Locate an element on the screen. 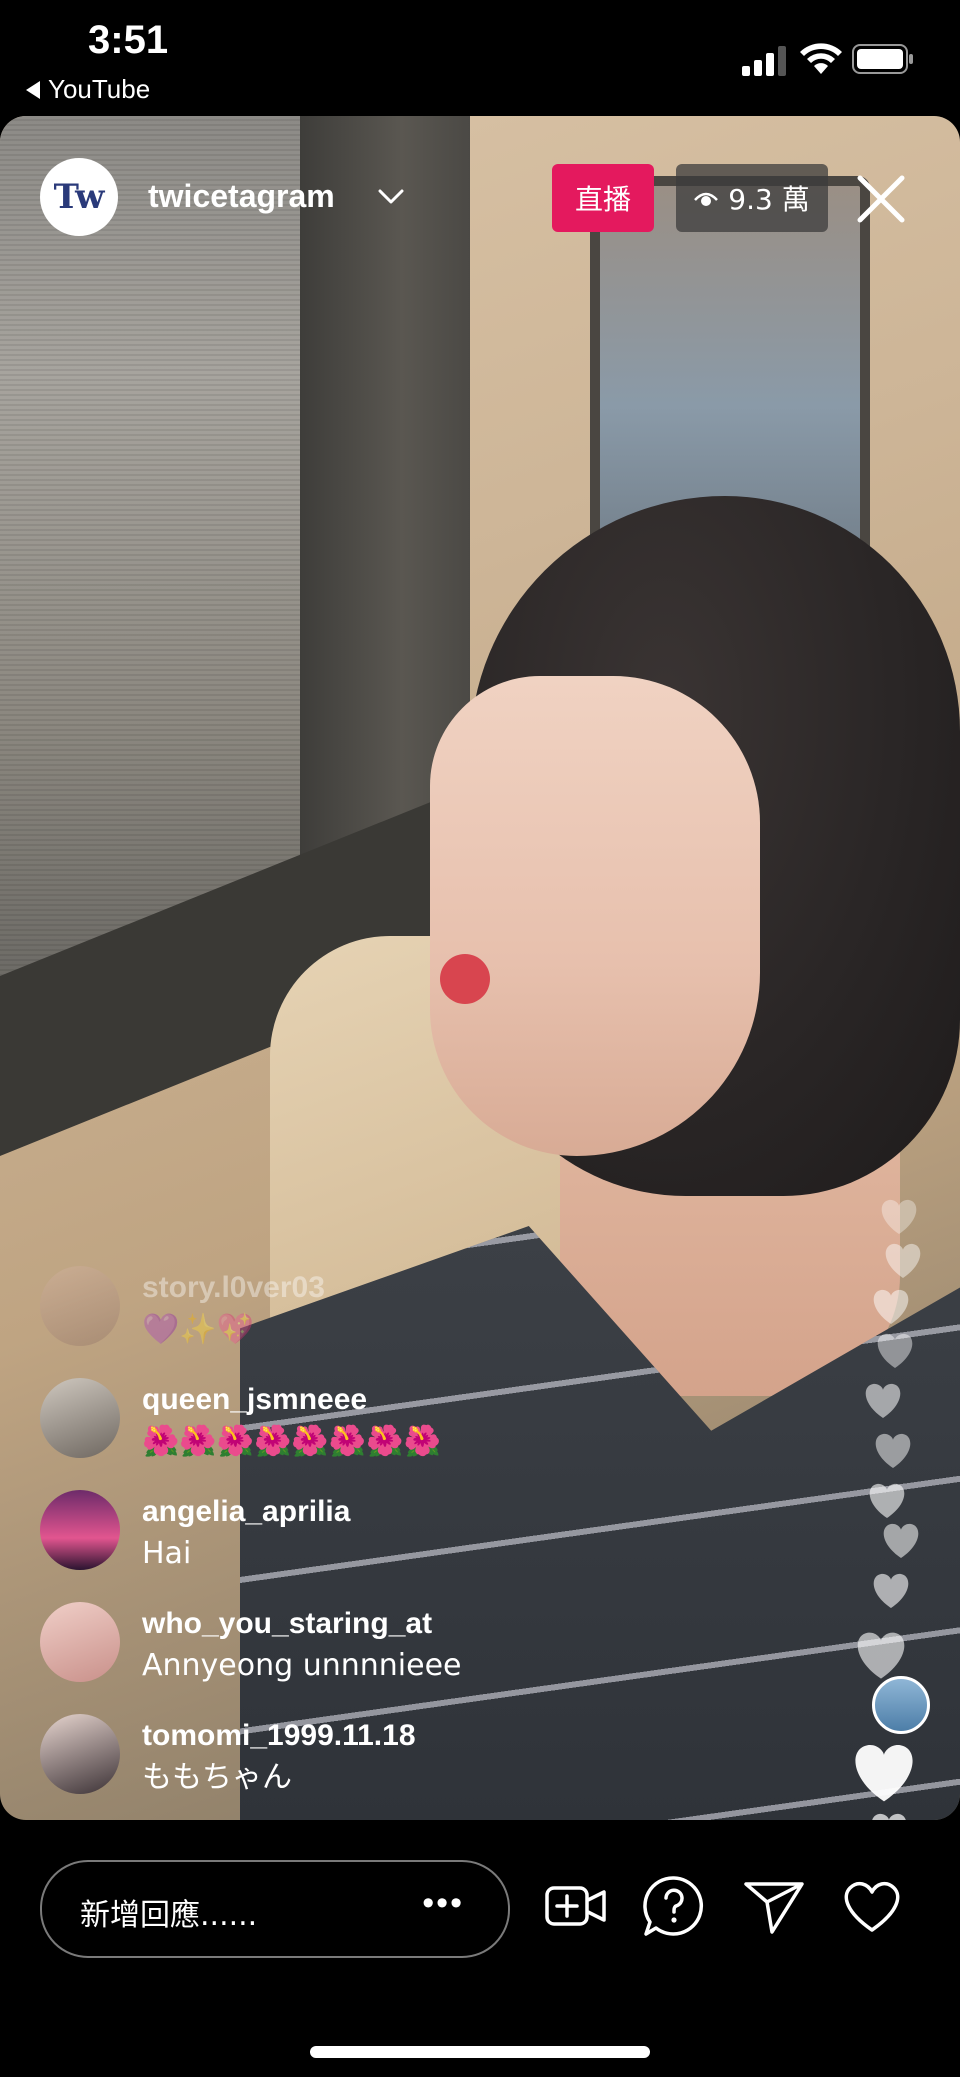 The height and width of the screenshot is (2077, 960). status-bar: 3:51 YouTube is located at coordinates (480, 58).